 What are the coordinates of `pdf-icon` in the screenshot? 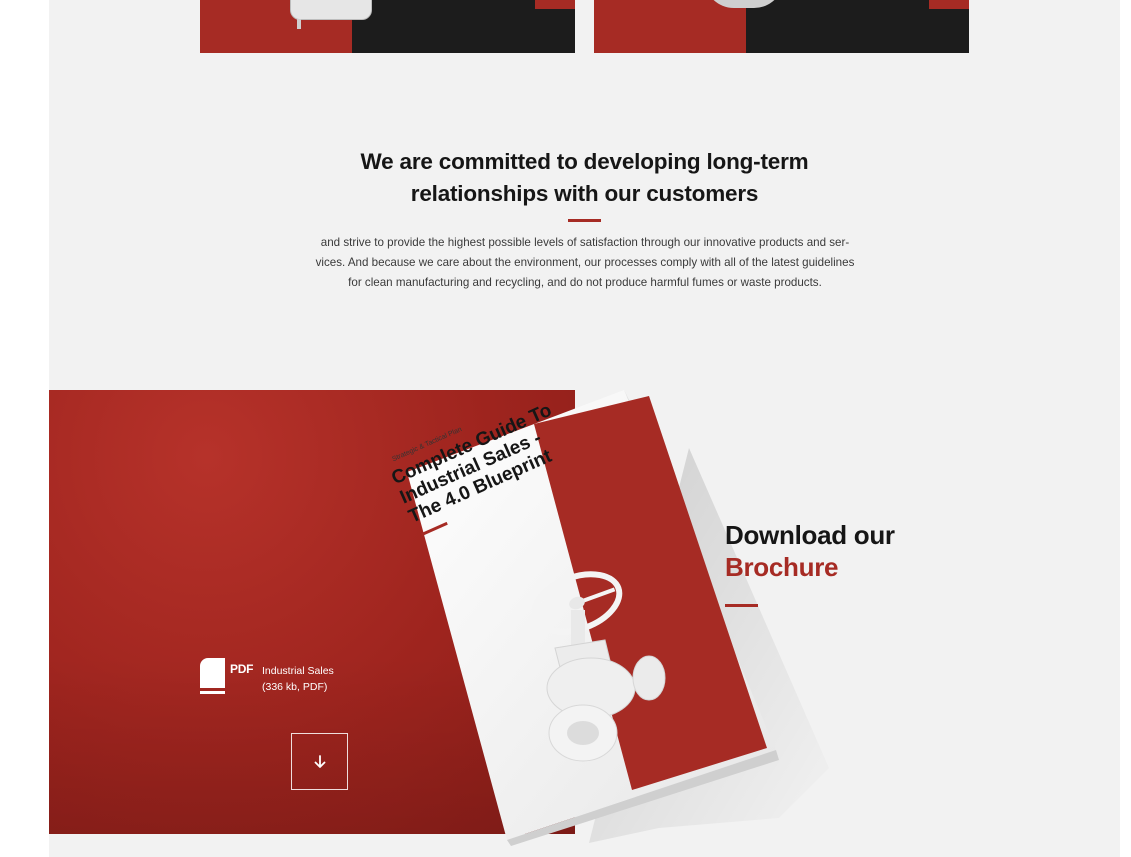 It's located at (213, 677).